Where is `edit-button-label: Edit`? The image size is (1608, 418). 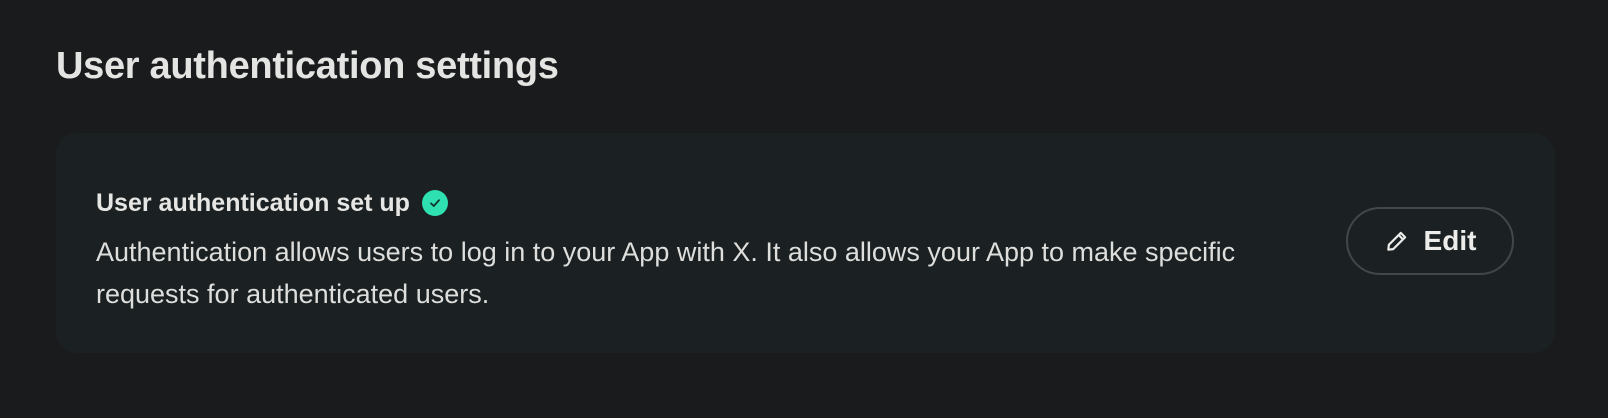 edit-button-label: Edit is located at coordinates (1450, 240).